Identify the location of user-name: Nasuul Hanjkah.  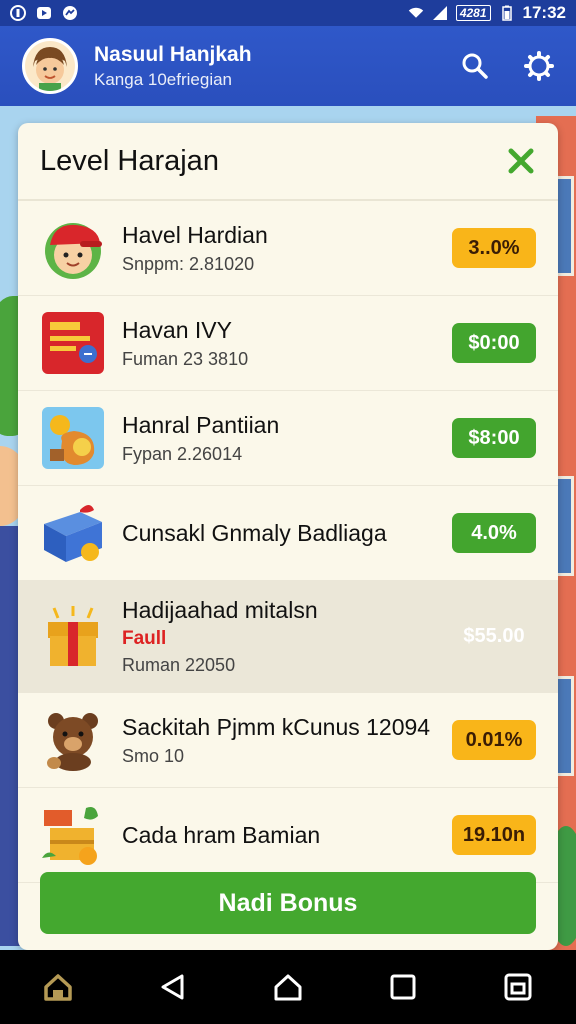
(173, 54).